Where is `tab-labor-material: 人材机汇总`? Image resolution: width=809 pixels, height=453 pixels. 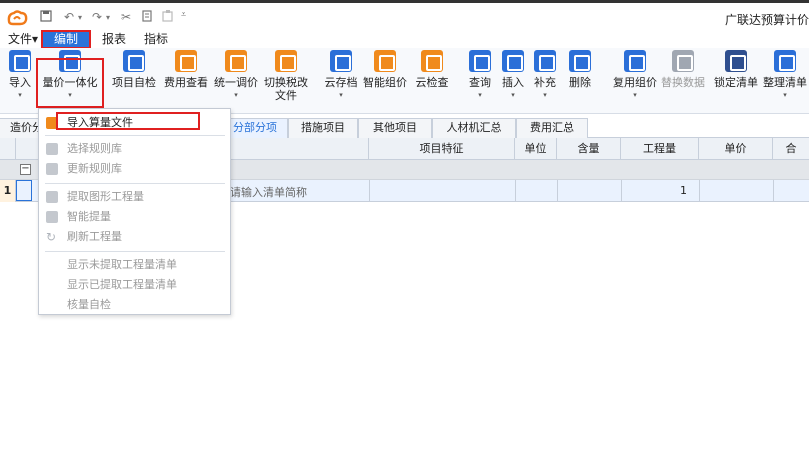
tab-labor-material: 人材机汇总 is located at coordinates (474, 128).